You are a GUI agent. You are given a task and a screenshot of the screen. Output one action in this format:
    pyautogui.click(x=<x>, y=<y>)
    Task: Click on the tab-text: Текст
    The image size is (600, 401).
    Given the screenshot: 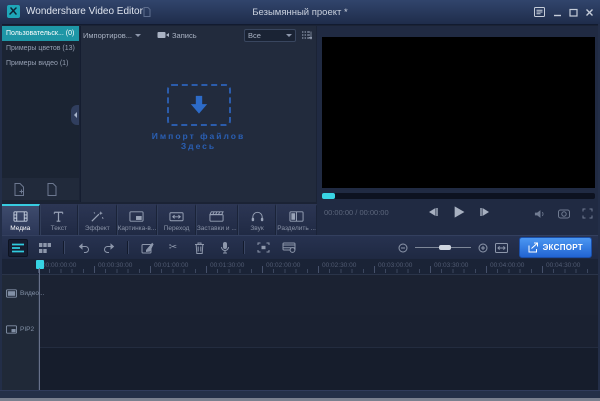 What is the action you would take?
    pyautogui.click(x=59, y=219)
    